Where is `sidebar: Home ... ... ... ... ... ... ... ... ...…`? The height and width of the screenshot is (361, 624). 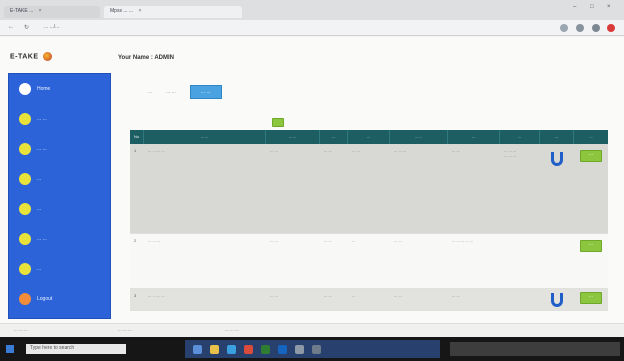
sidebar: Home ... ... ... ... ... ... ... ... ...… is located at coordinates (59, 196).